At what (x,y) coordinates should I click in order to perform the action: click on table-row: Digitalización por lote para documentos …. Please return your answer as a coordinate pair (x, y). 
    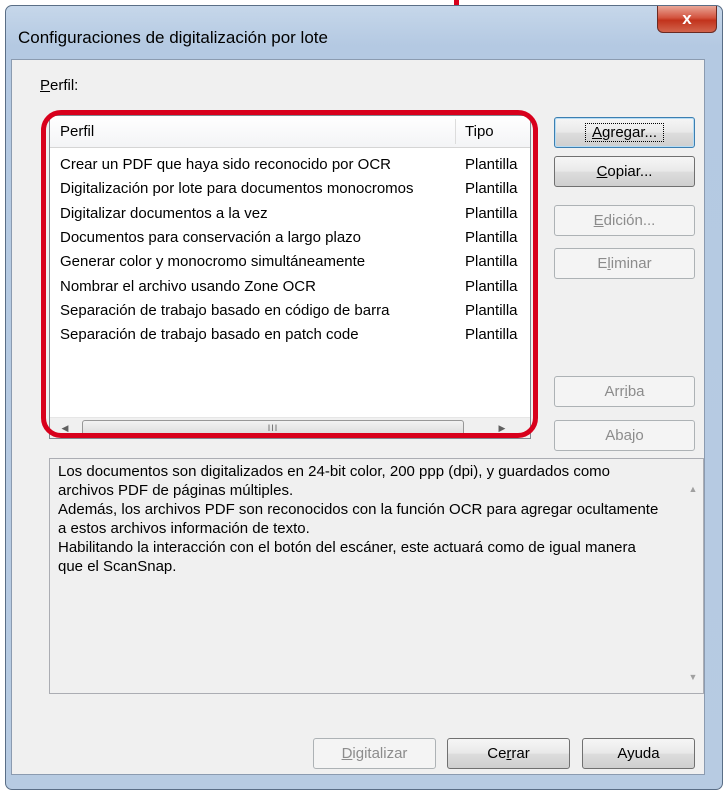
    Looking at the image, I should click on (290, 189).